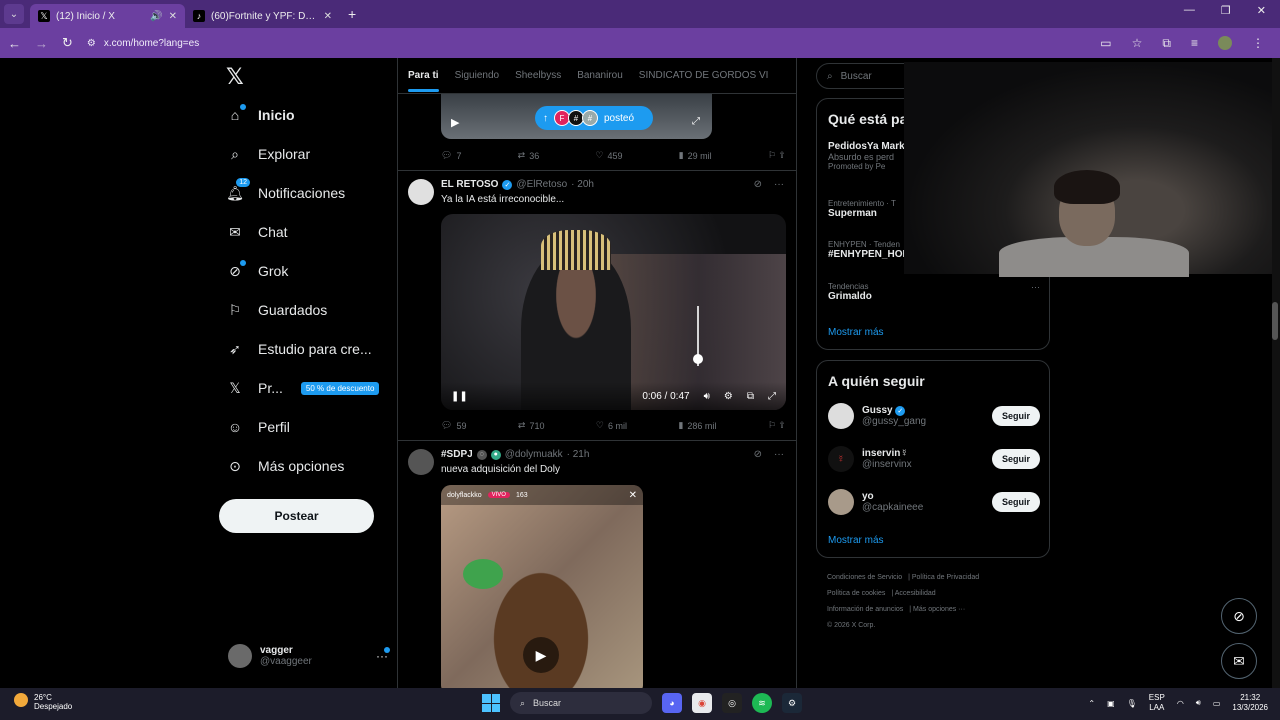  I want to click on clock: 21:32 13/3/2026, so click(1250, 703).